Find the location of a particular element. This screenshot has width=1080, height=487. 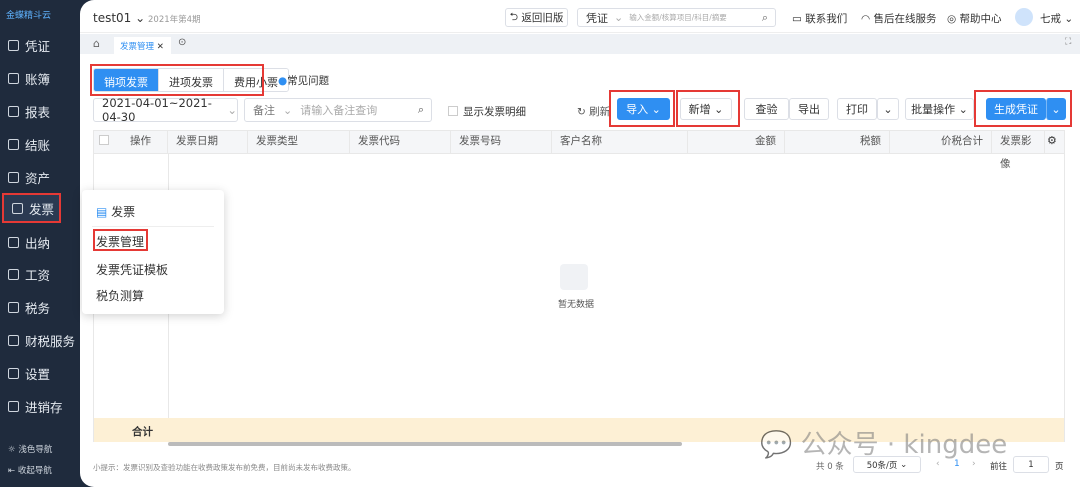

column-header: 操作 is located at coordinates (145, 141).